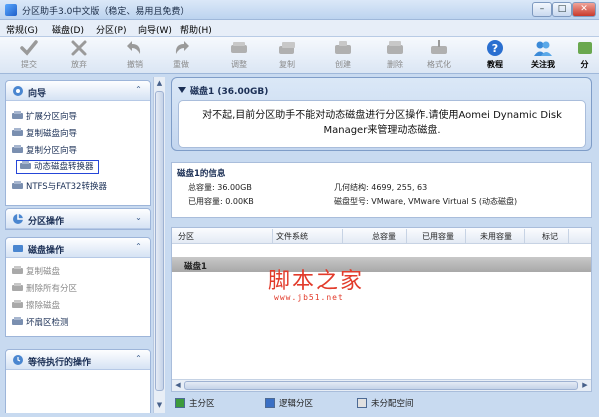 The width and height of the screenshot is (599, 417). I want to click on sidebar-item-extend-partition-wizard: 扩展分区向导, so click(44, 116).